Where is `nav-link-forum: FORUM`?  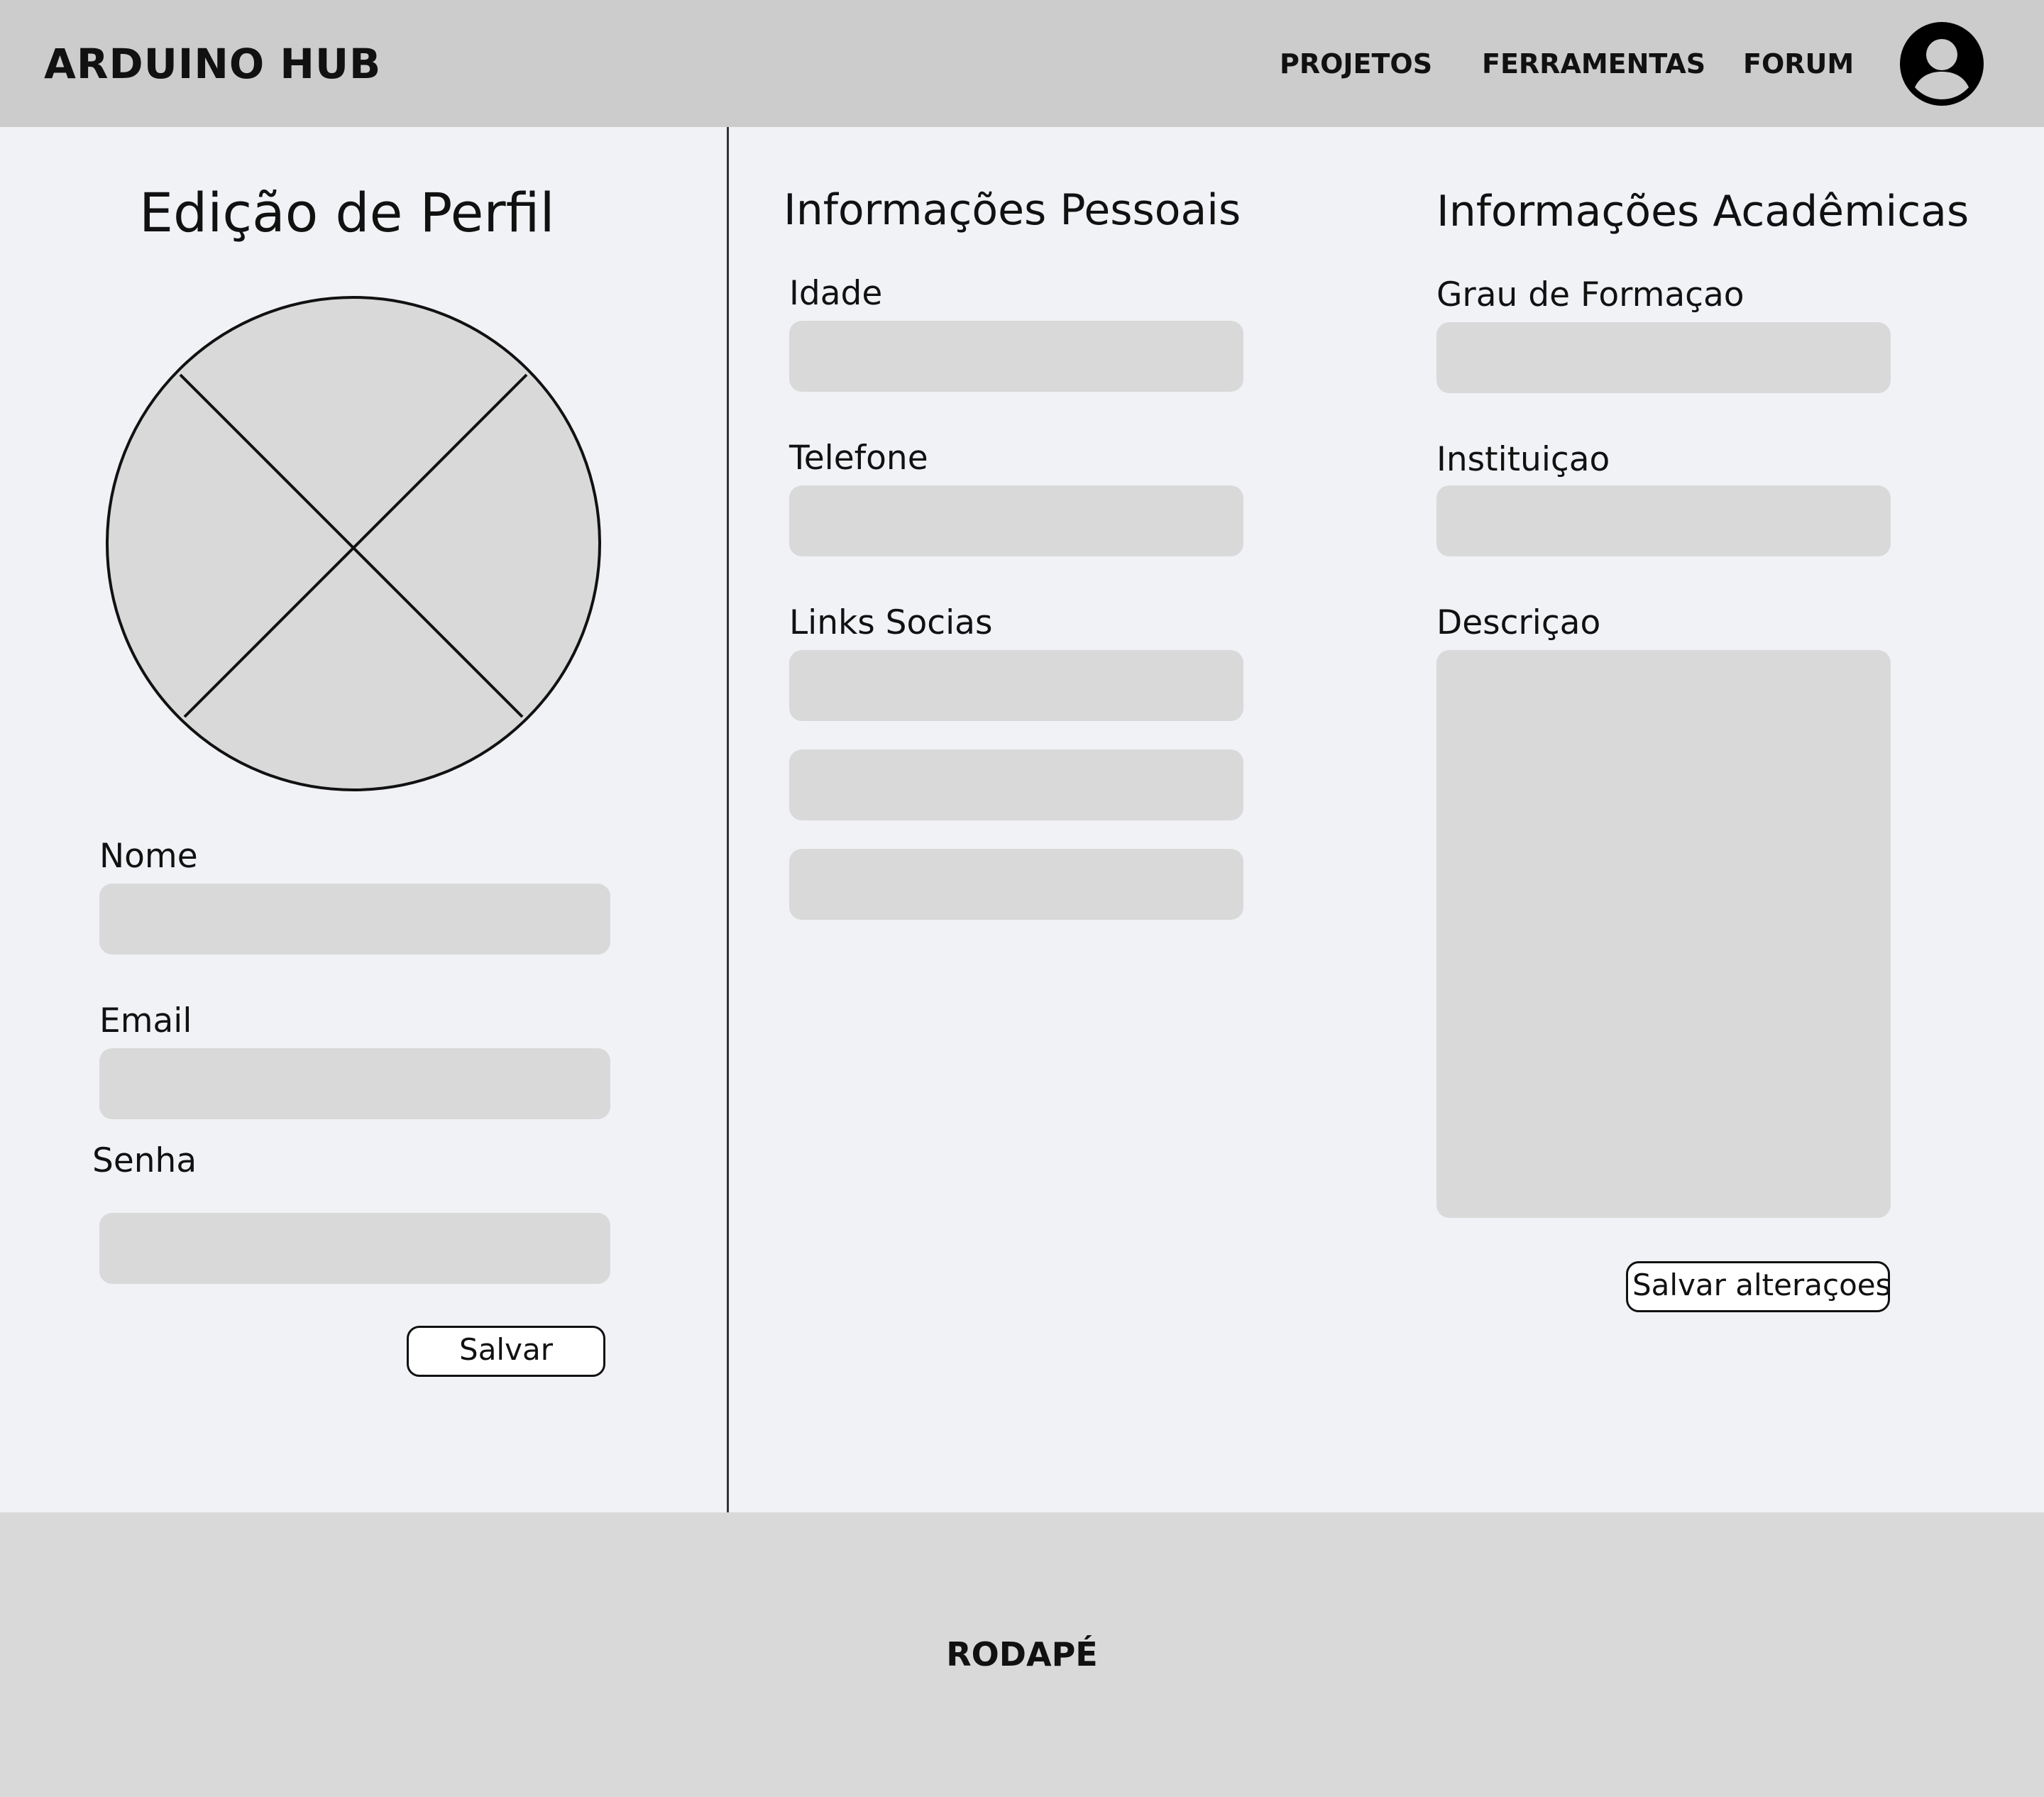 nav-link-forum: FORUM is located at coordinates (1799, 64).